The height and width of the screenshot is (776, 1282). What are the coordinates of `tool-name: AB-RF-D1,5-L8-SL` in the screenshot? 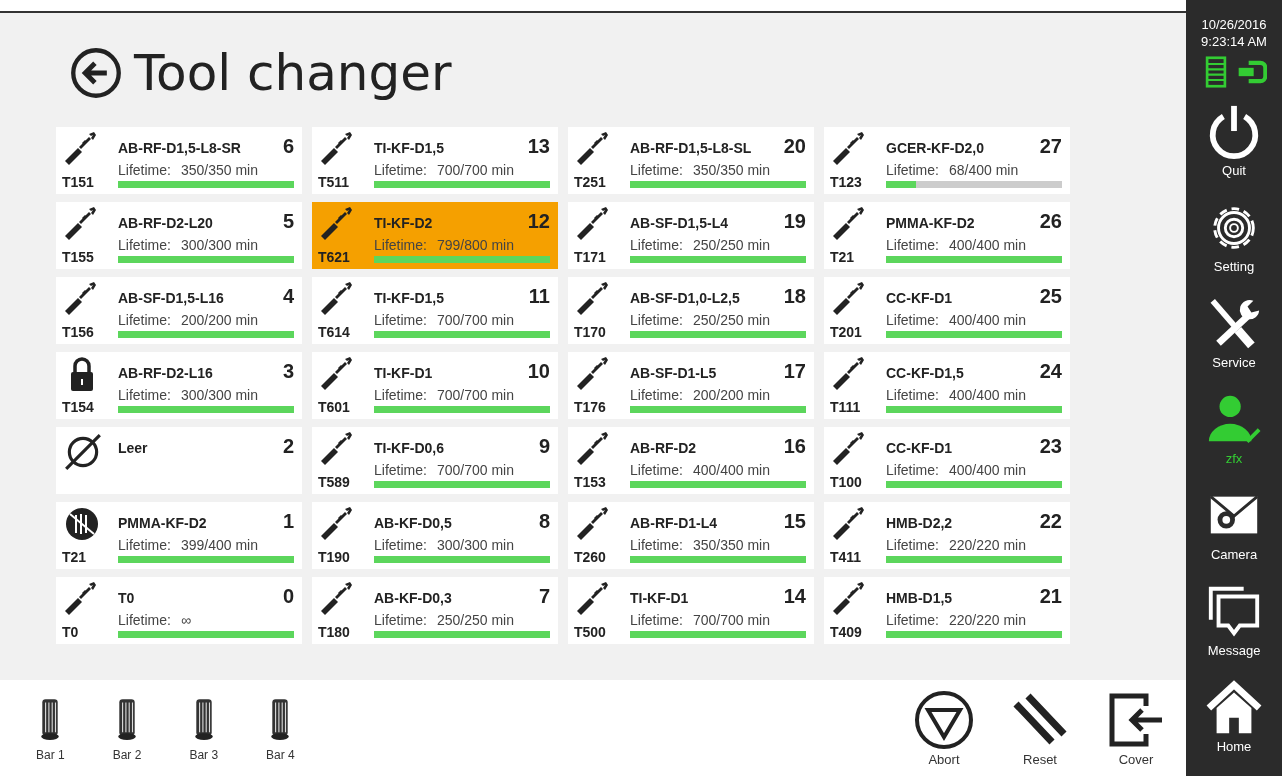 It's located at (691, 148).